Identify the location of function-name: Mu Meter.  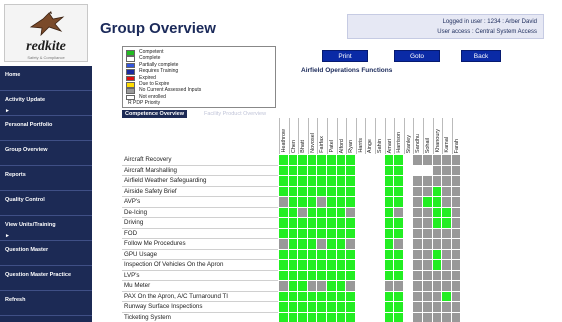
(200, 286).